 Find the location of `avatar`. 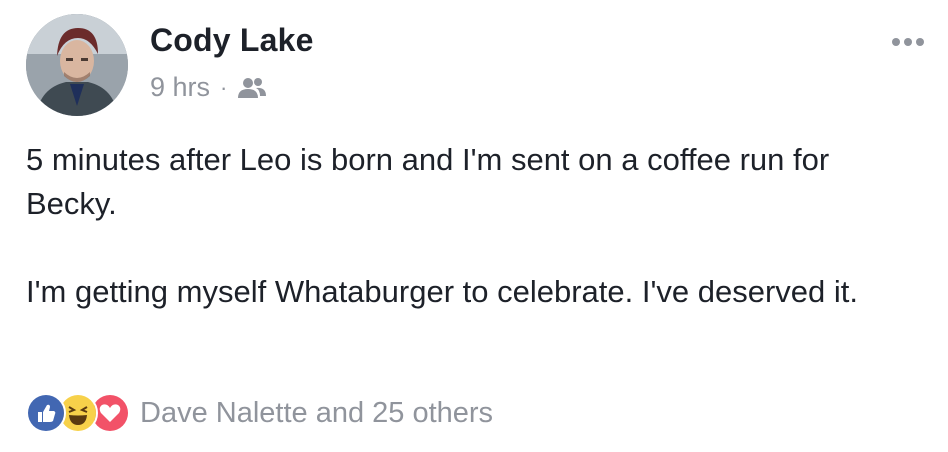

avatar is located at coordinates (77, 65).